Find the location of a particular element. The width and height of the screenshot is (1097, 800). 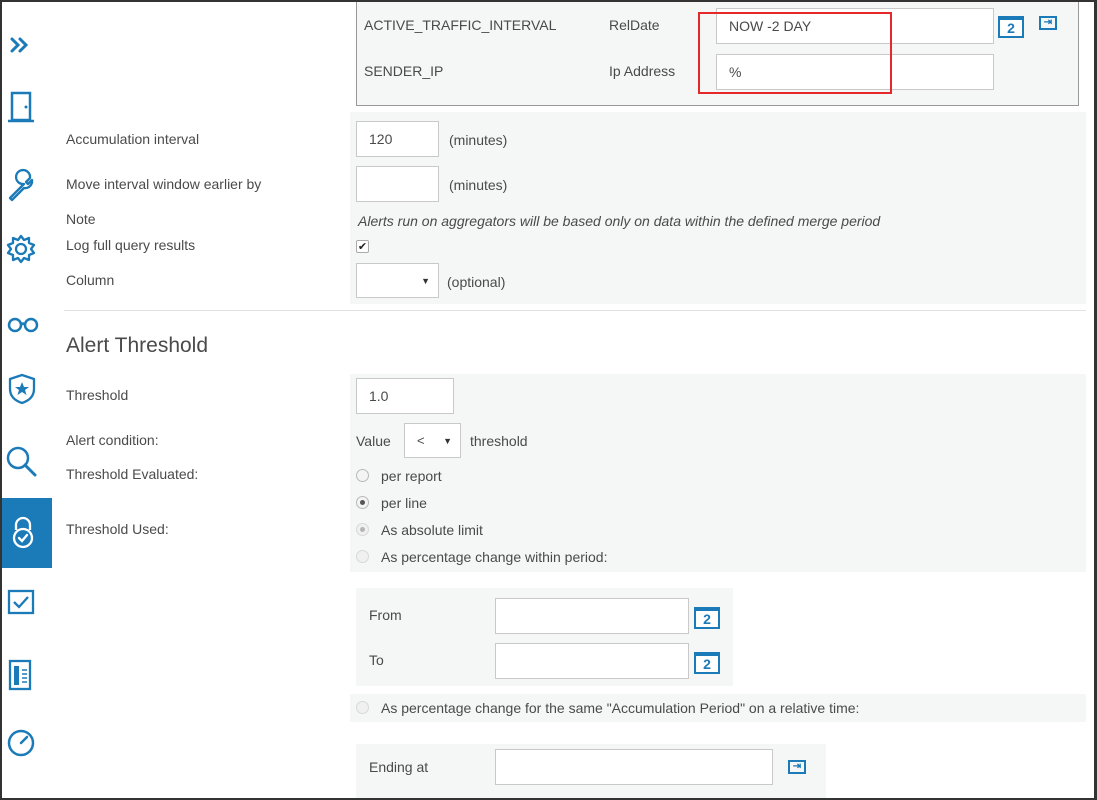

percentage-relative-radio is located at coordinates (362, 707).